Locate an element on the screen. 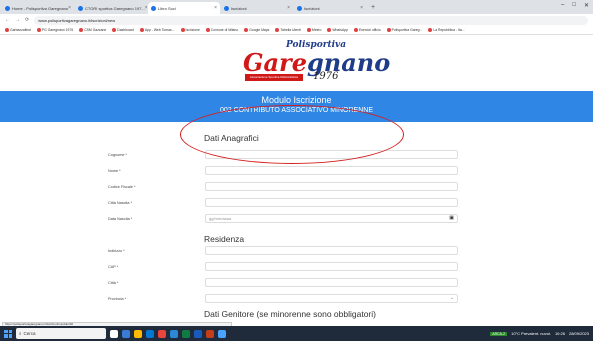  close-window-icon: ✕ is located at coordinates (586, 5).